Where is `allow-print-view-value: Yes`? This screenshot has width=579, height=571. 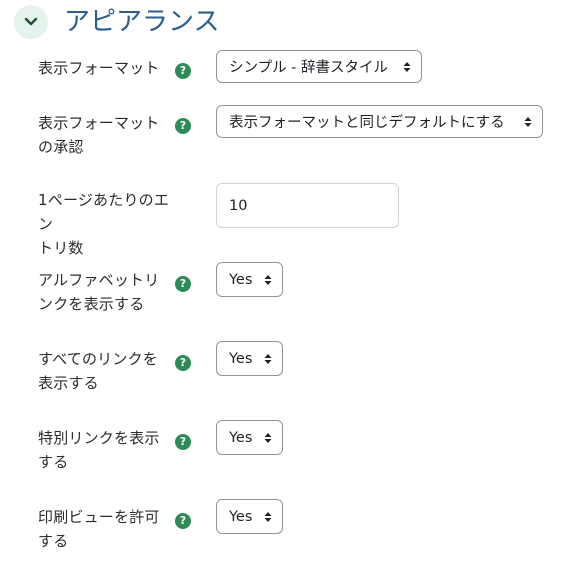 allow-print-view-value: Yes is located at coordinates (241, 516).